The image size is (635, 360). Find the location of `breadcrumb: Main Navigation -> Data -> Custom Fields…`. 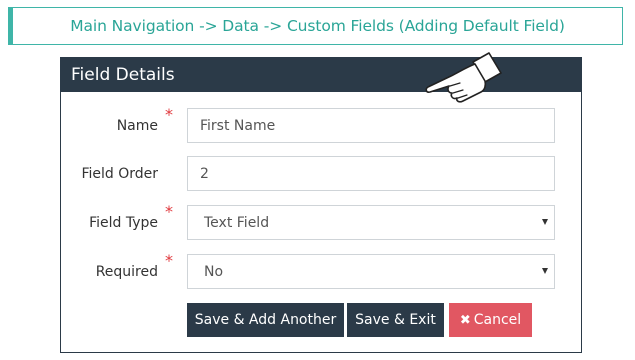

breadcrumb: Main Navigation -> Data -> Custom Fields… is located at coordinates (315, 26).